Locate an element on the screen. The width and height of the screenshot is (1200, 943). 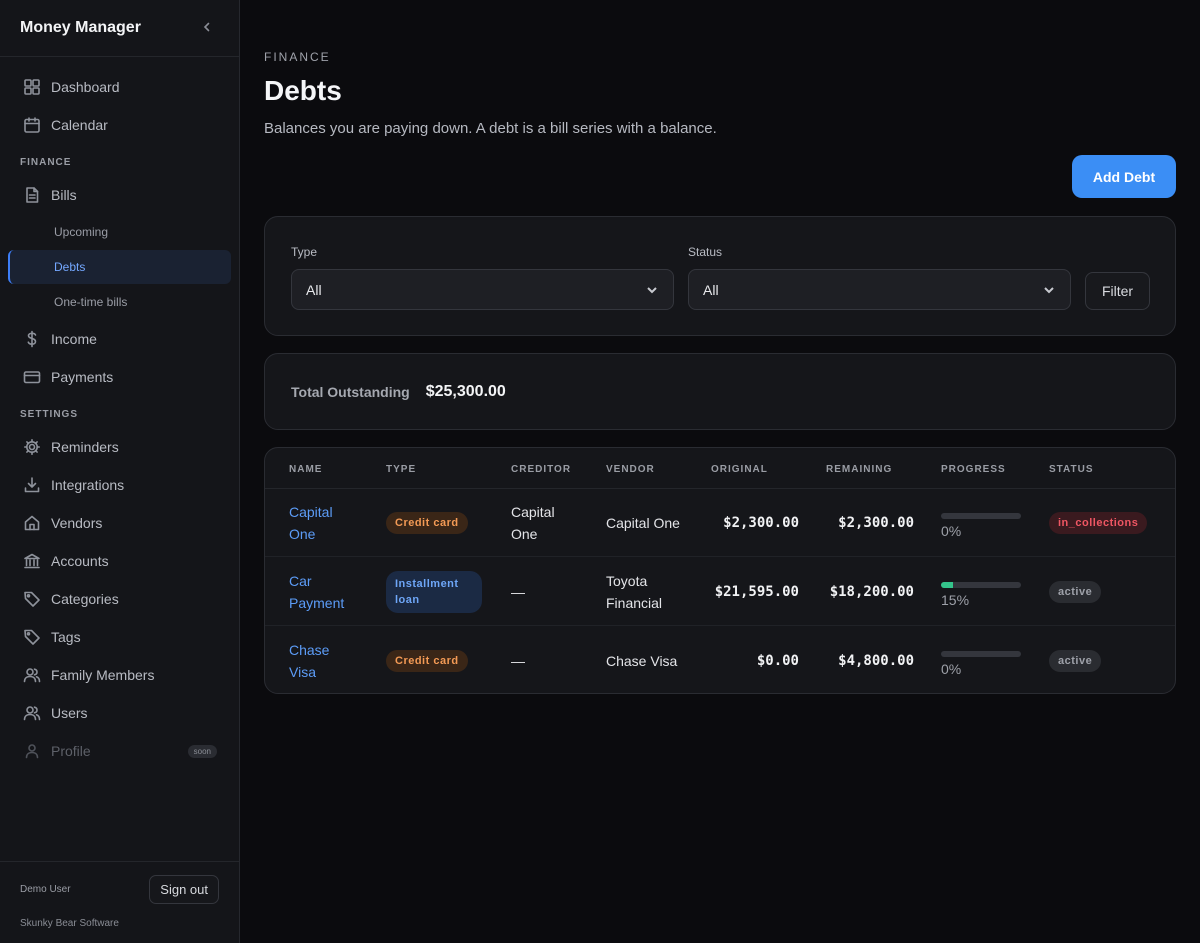
credit-card-icon is located at coordinates (32, 377).